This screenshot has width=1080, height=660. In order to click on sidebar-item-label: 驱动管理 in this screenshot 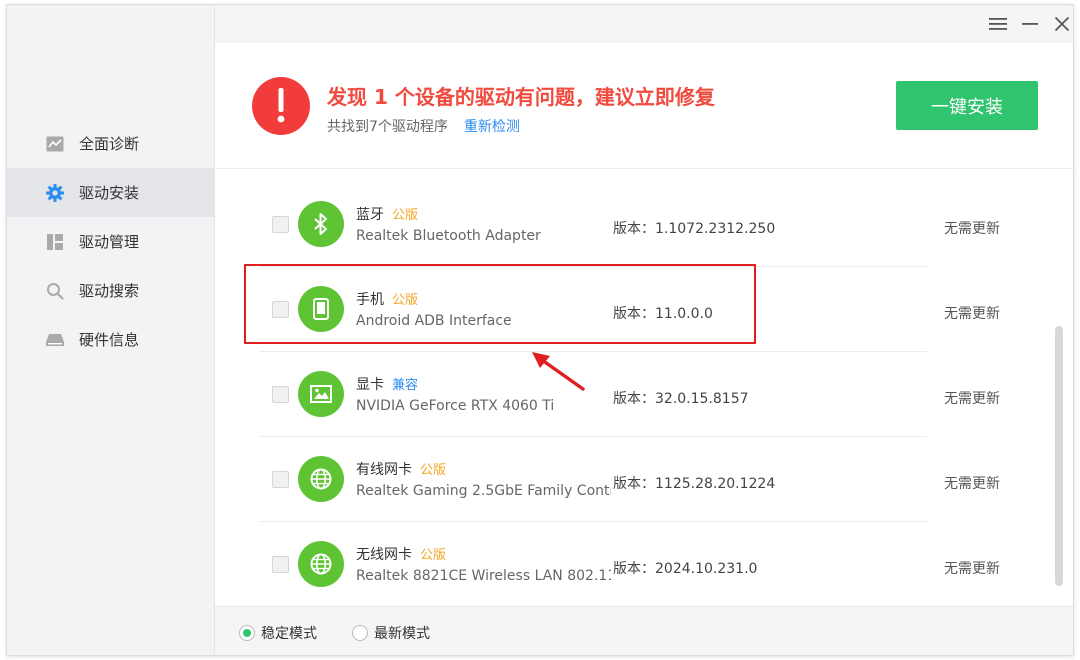, I will do `click(109, 242)`.